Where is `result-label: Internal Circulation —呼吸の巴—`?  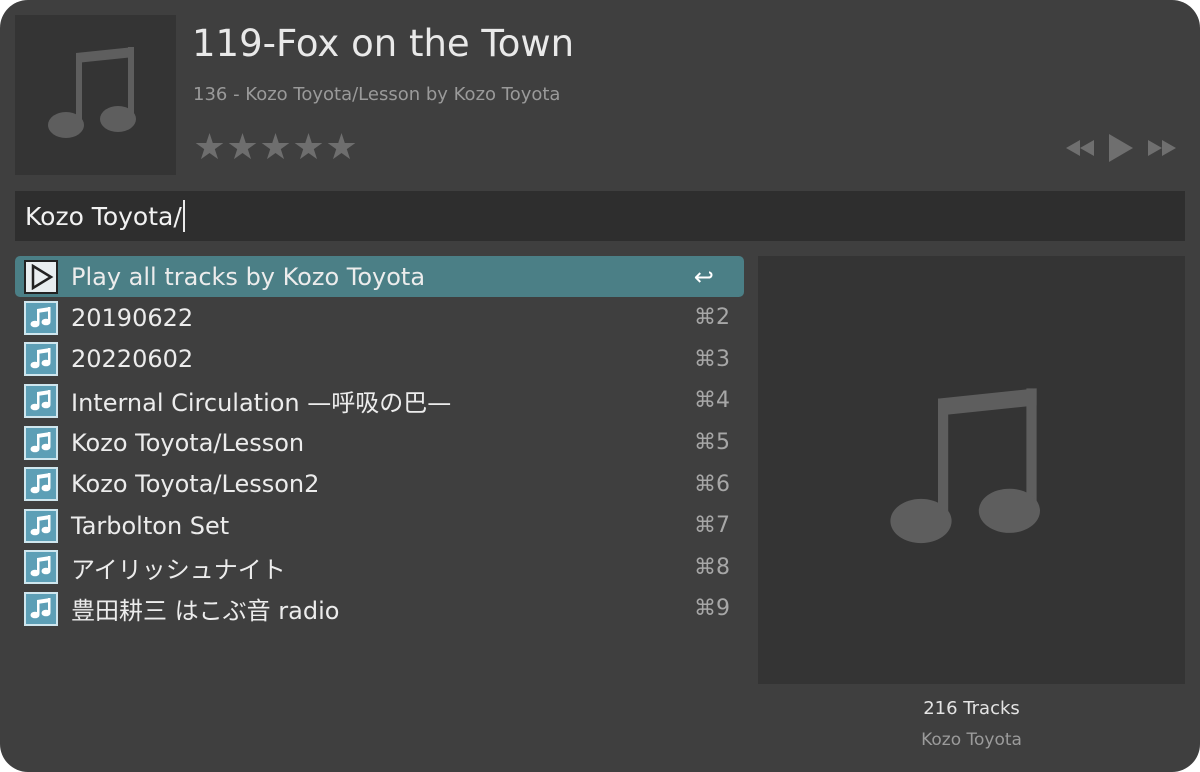 result-label: Internal Circulation —呼吸の巴— is located at coordinates (261, 403).